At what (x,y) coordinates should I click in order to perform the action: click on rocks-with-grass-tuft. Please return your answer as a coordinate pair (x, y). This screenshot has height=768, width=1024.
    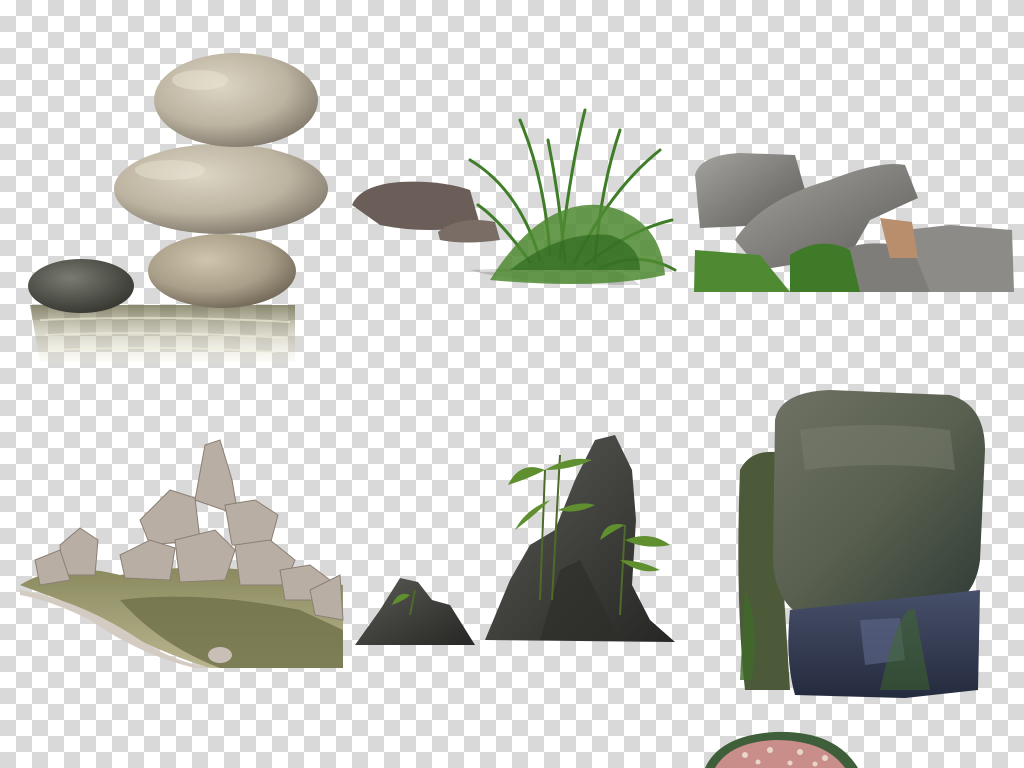
    Looking at the image, I should click on (514, 196).